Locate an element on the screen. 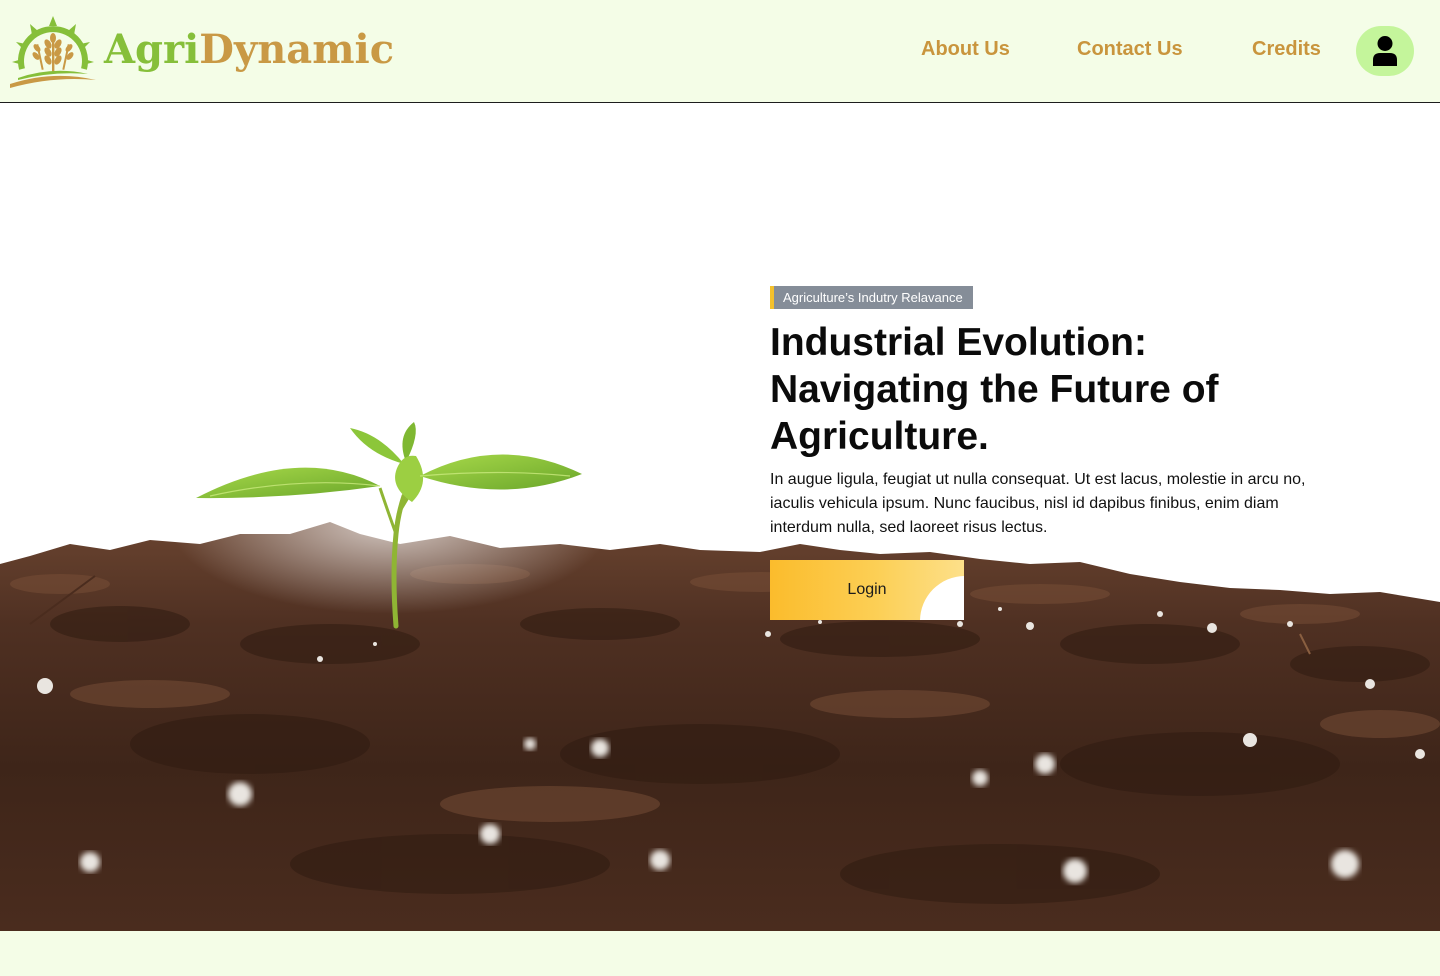 The image size is (1440, 976). login-button: Login is located at coordinates (867, 590).